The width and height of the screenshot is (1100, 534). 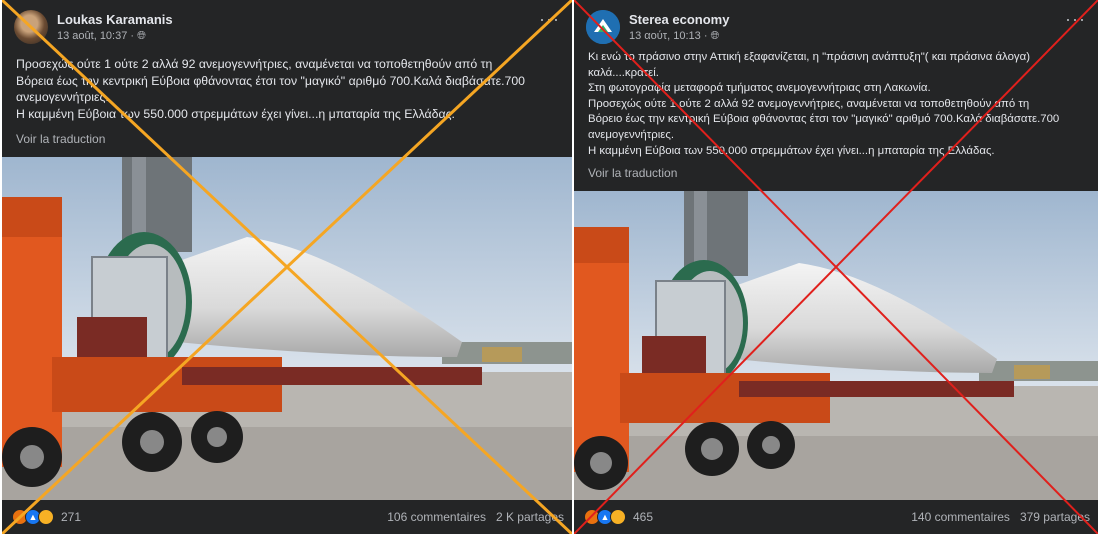 What do you see at coordinates (643, 517) in the screenshot?
I see `reaction-count: 465` at bounding box center [643, 517].